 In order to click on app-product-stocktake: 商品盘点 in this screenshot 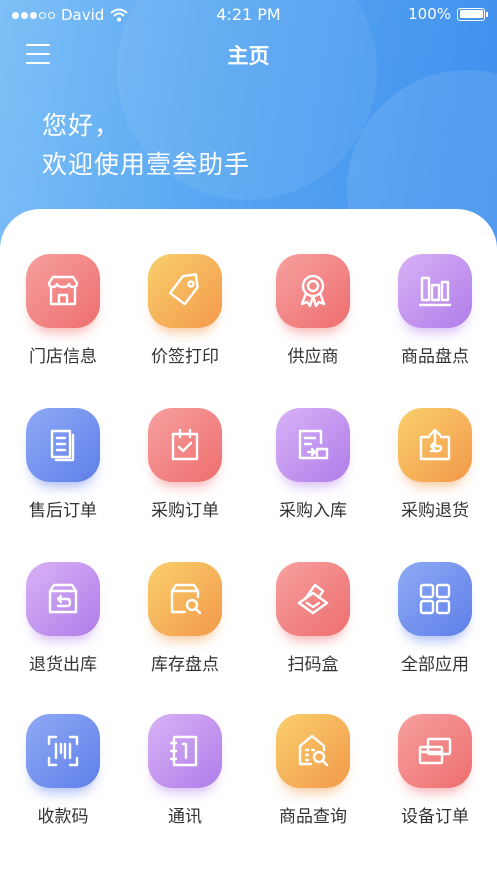, I will do `click(435, 314)`.